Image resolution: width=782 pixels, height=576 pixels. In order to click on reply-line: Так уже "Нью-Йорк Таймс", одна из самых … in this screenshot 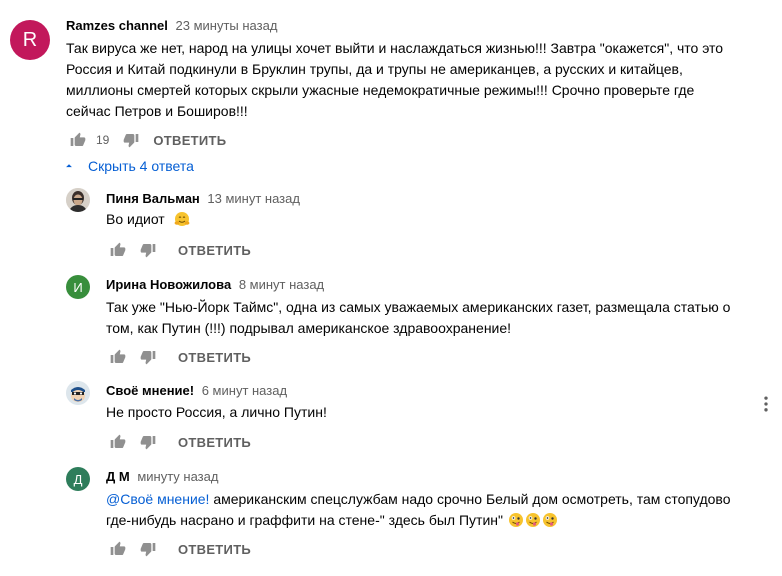, I will do `click(418, 307)`.